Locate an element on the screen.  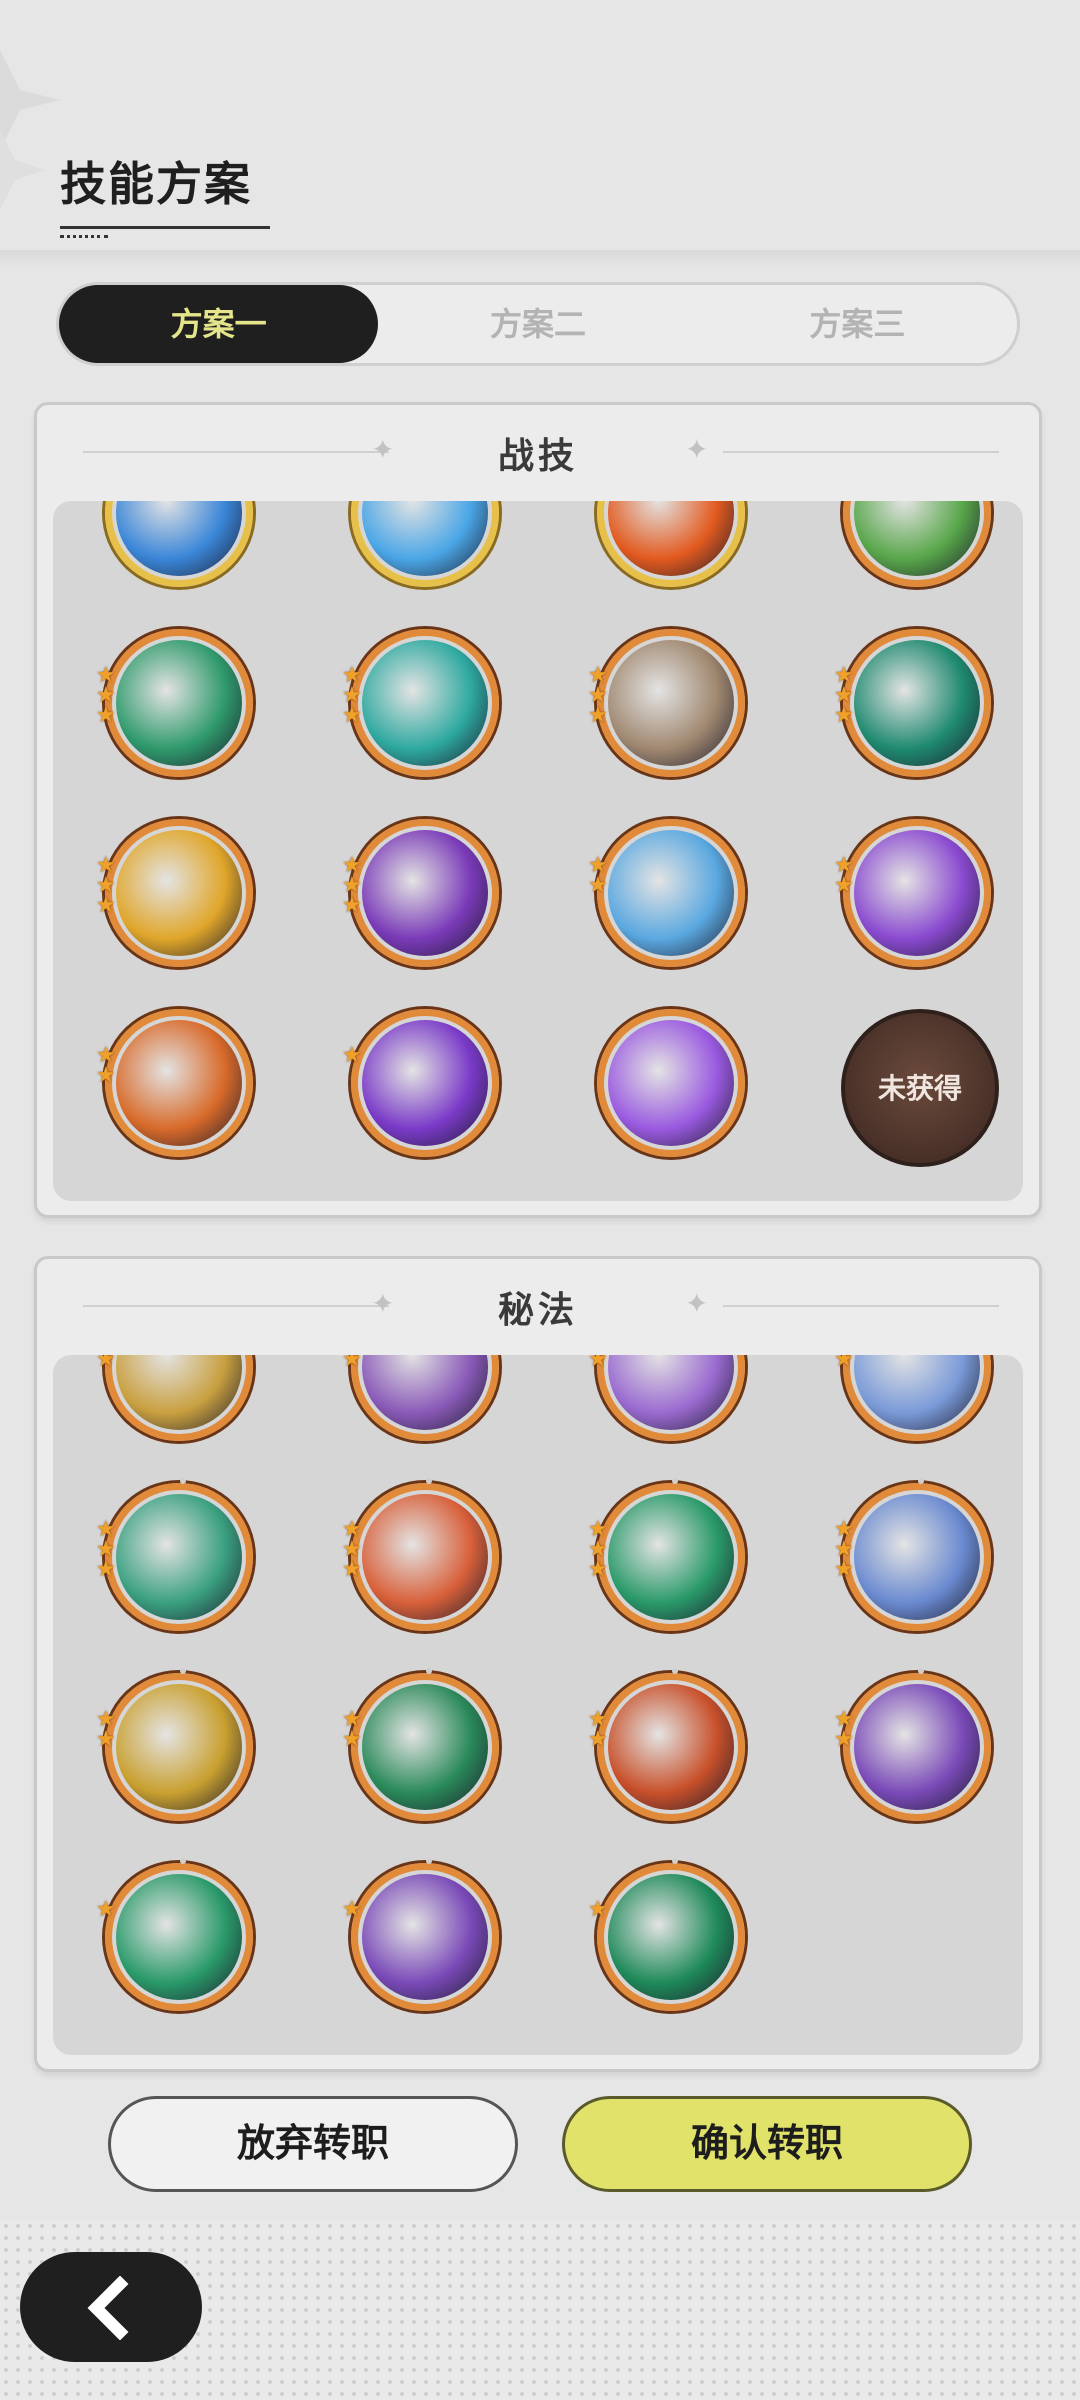
green-shield-icon: ★ is located at coordinates (174, 1934).